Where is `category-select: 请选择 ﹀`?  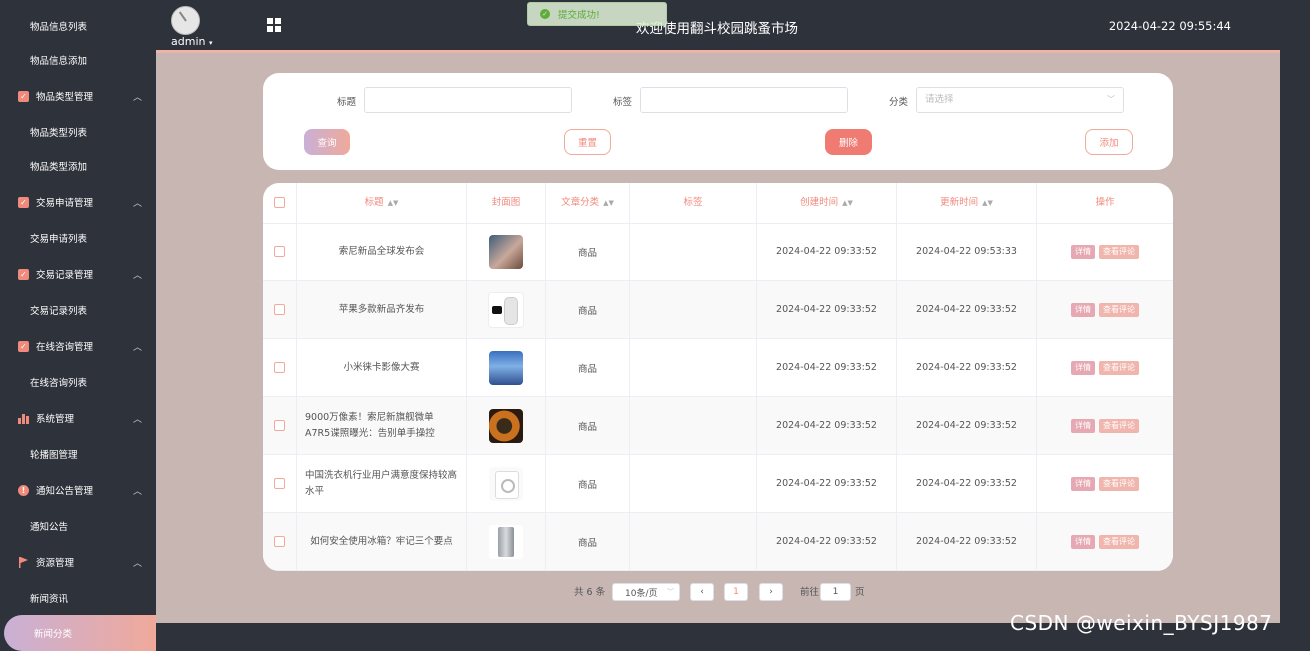 category-select: 请选择 ﹀ is located at coordinates (1020, 100).